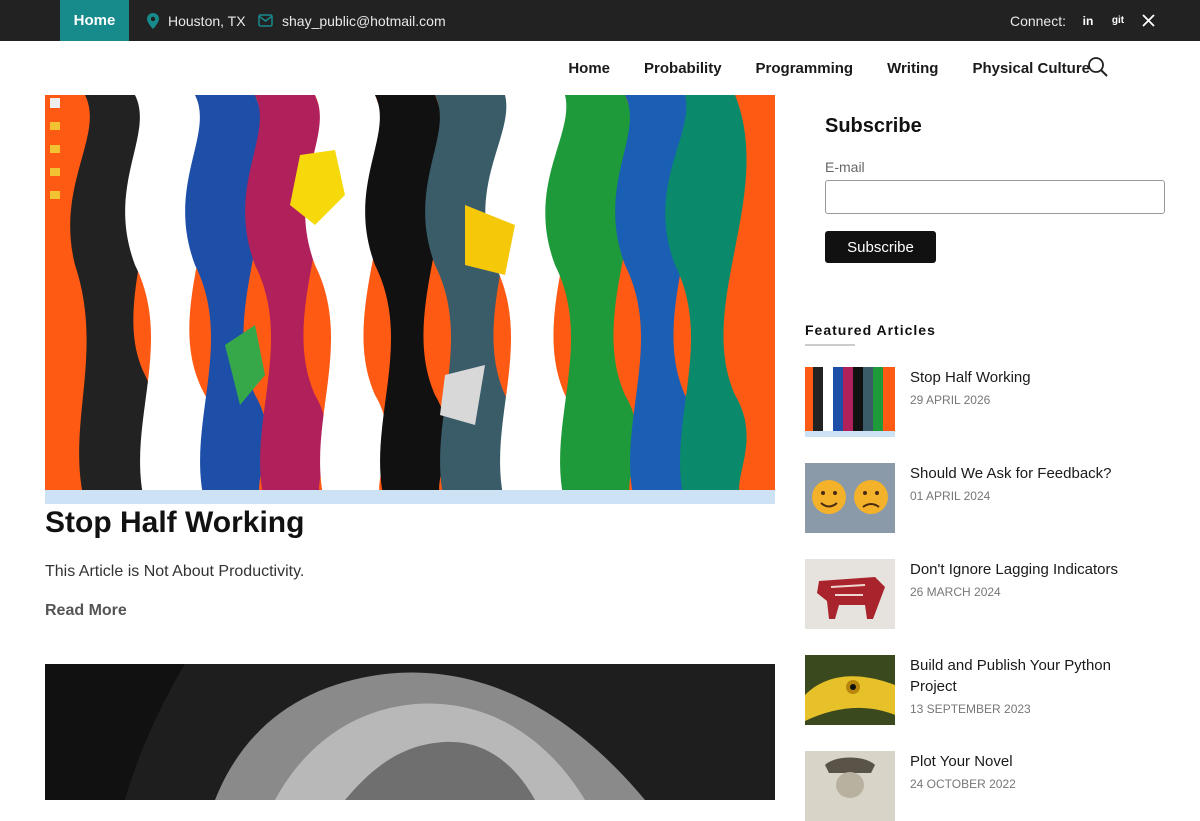 This screenshot has width=1200, height=821. Describe the element at coordinates (950, 496) in the screenshot. I see `featured-date: 01 April 2024` at that location.